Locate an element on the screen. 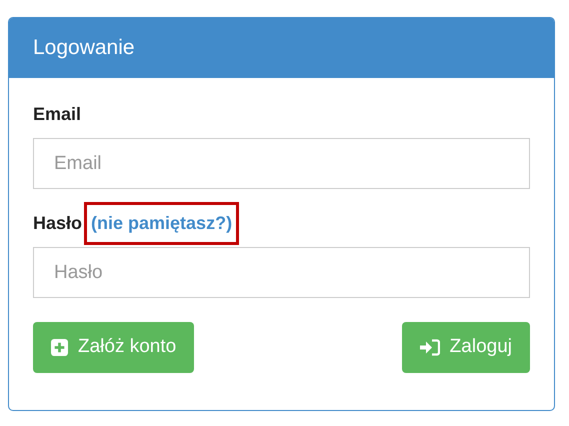 The height and width of the screenshot is (426, 569). input-field: Email is located at coordinates (281, 163).